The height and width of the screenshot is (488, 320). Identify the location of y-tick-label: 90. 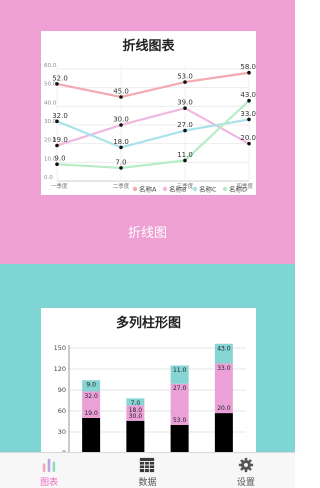
(62, 390).